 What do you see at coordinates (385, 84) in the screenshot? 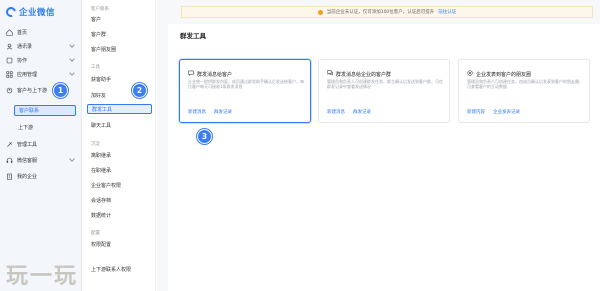
I see `card-description: 管理员和负责人可创建群发任务，群主确认后发送到客户群，可在群发记录中查看发送情况` at bounding box center [385, 84].